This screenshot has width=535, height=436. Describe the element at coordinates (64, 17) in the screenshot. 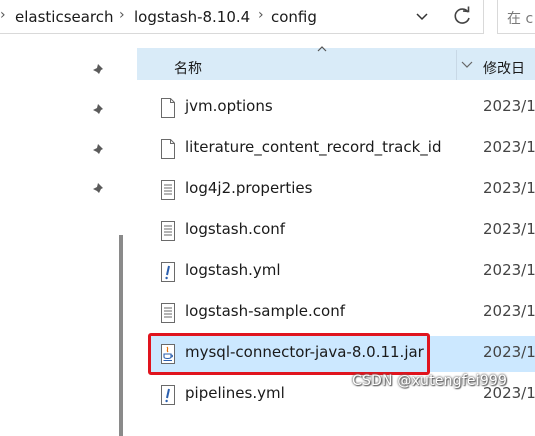

I see `breadcrumb-elasticsearch: elasticsearch` at that location.